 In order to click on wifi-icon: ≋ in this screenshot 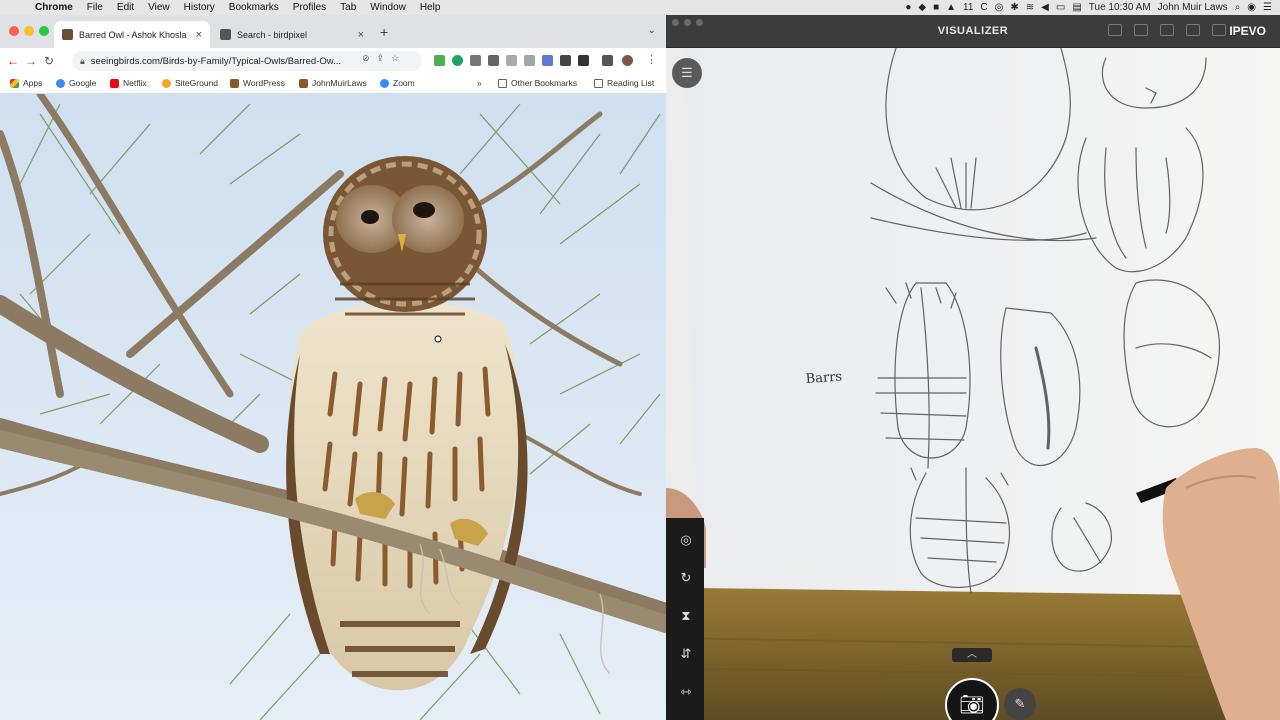, I will do `click(1030, 7)`.